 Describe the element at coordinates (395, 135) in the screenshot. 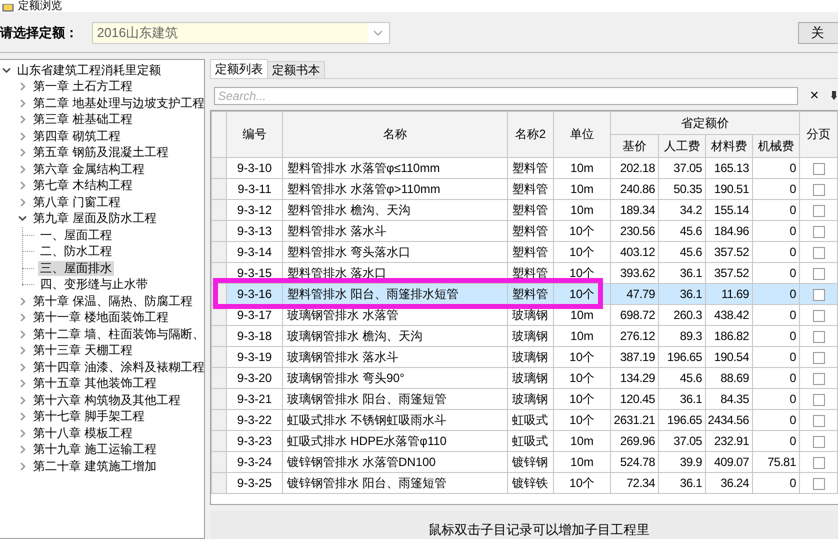

I see `column-header: 名称` at that location.